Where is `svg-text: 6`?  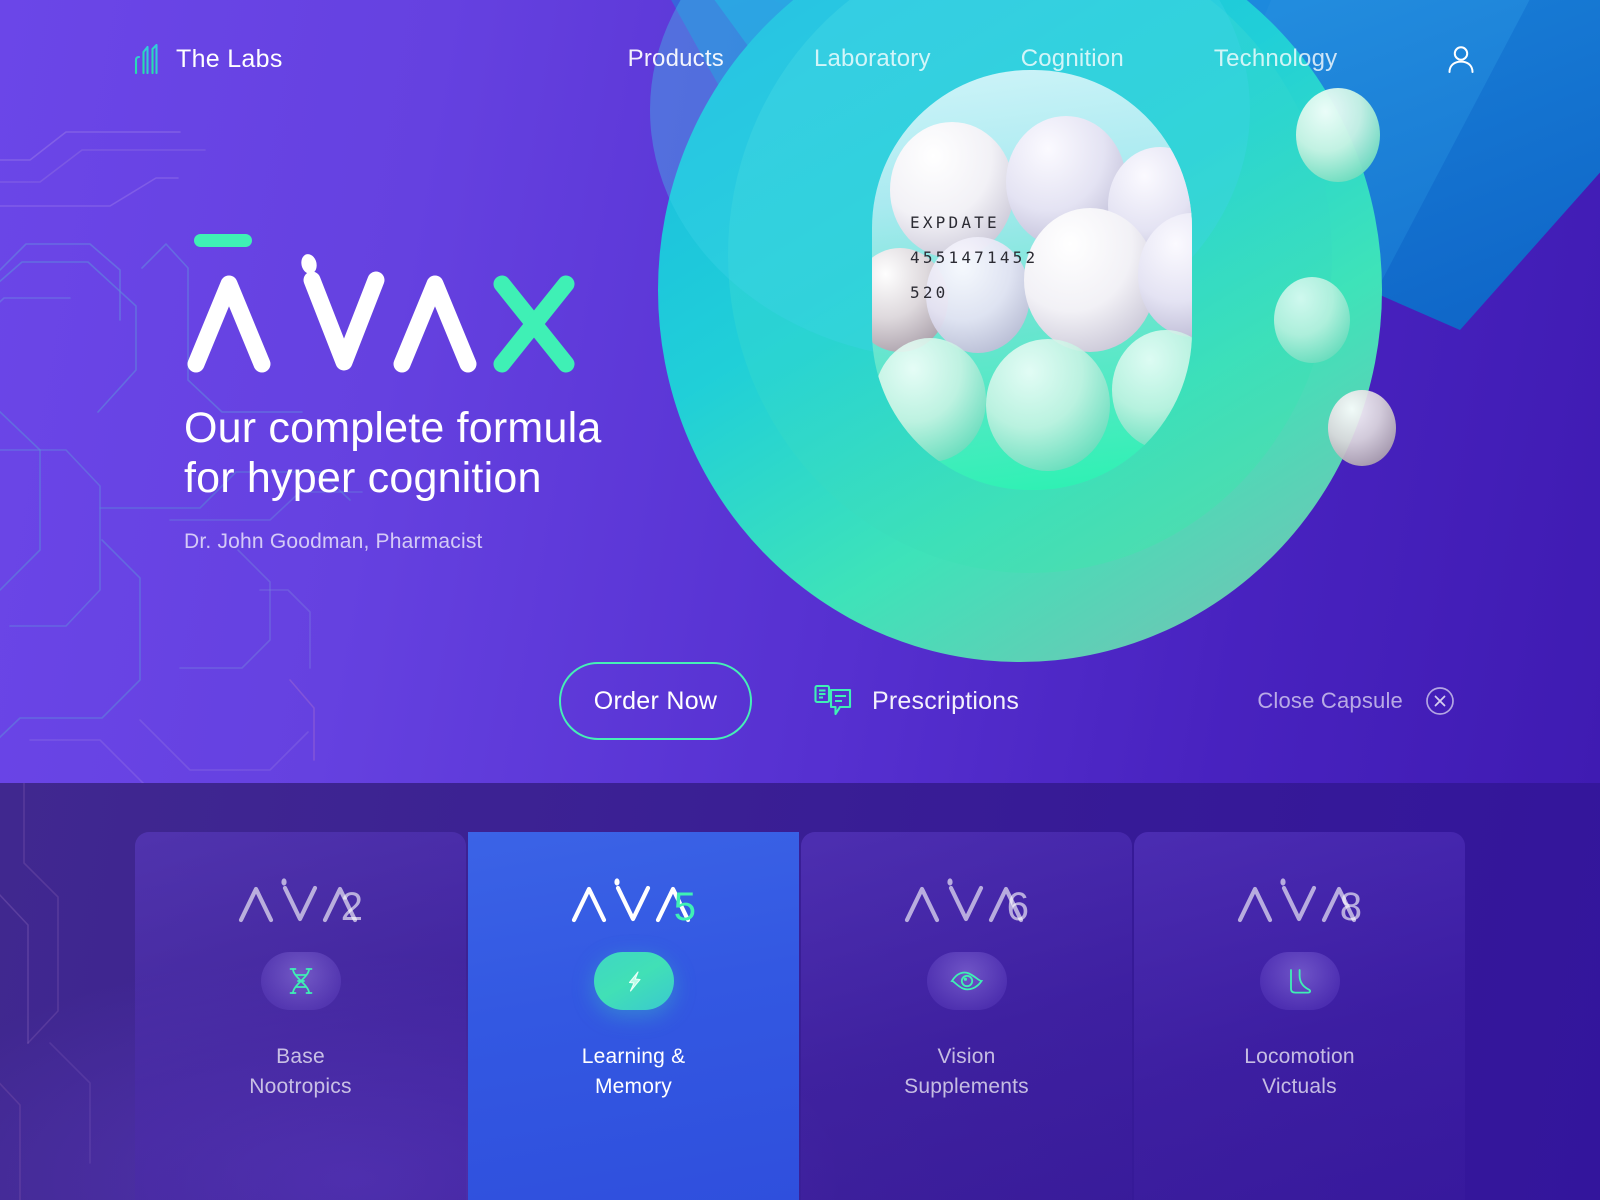
svg-text: 6 is located at coordinates (1017, 905).